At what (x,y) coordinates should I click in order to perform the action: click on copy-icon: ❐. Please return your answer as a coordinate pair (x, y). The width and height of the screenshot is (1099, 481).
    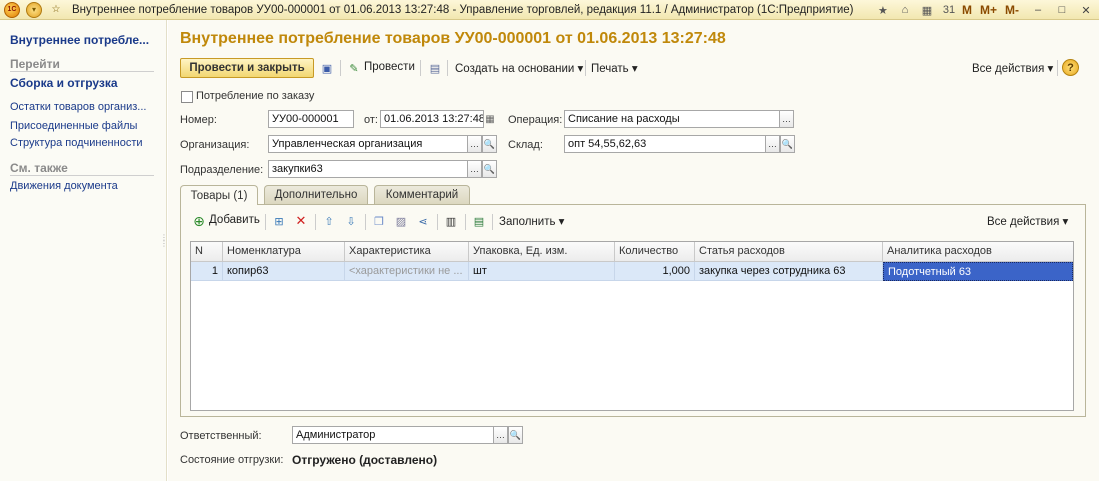
    Looking at the image, I should click on (379, 221).